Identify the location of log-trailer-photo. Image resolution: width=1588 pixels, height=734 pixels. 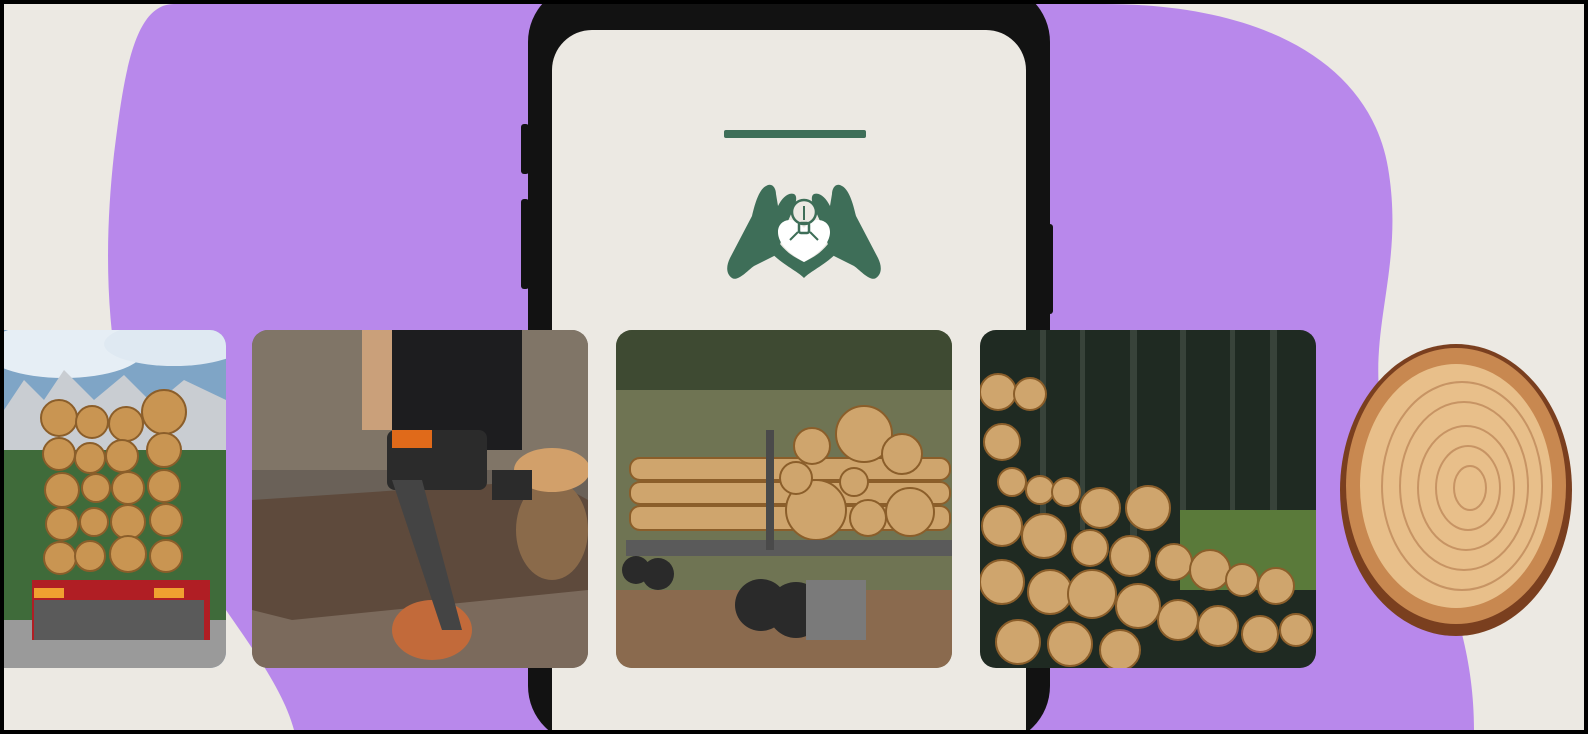
(784, 499).